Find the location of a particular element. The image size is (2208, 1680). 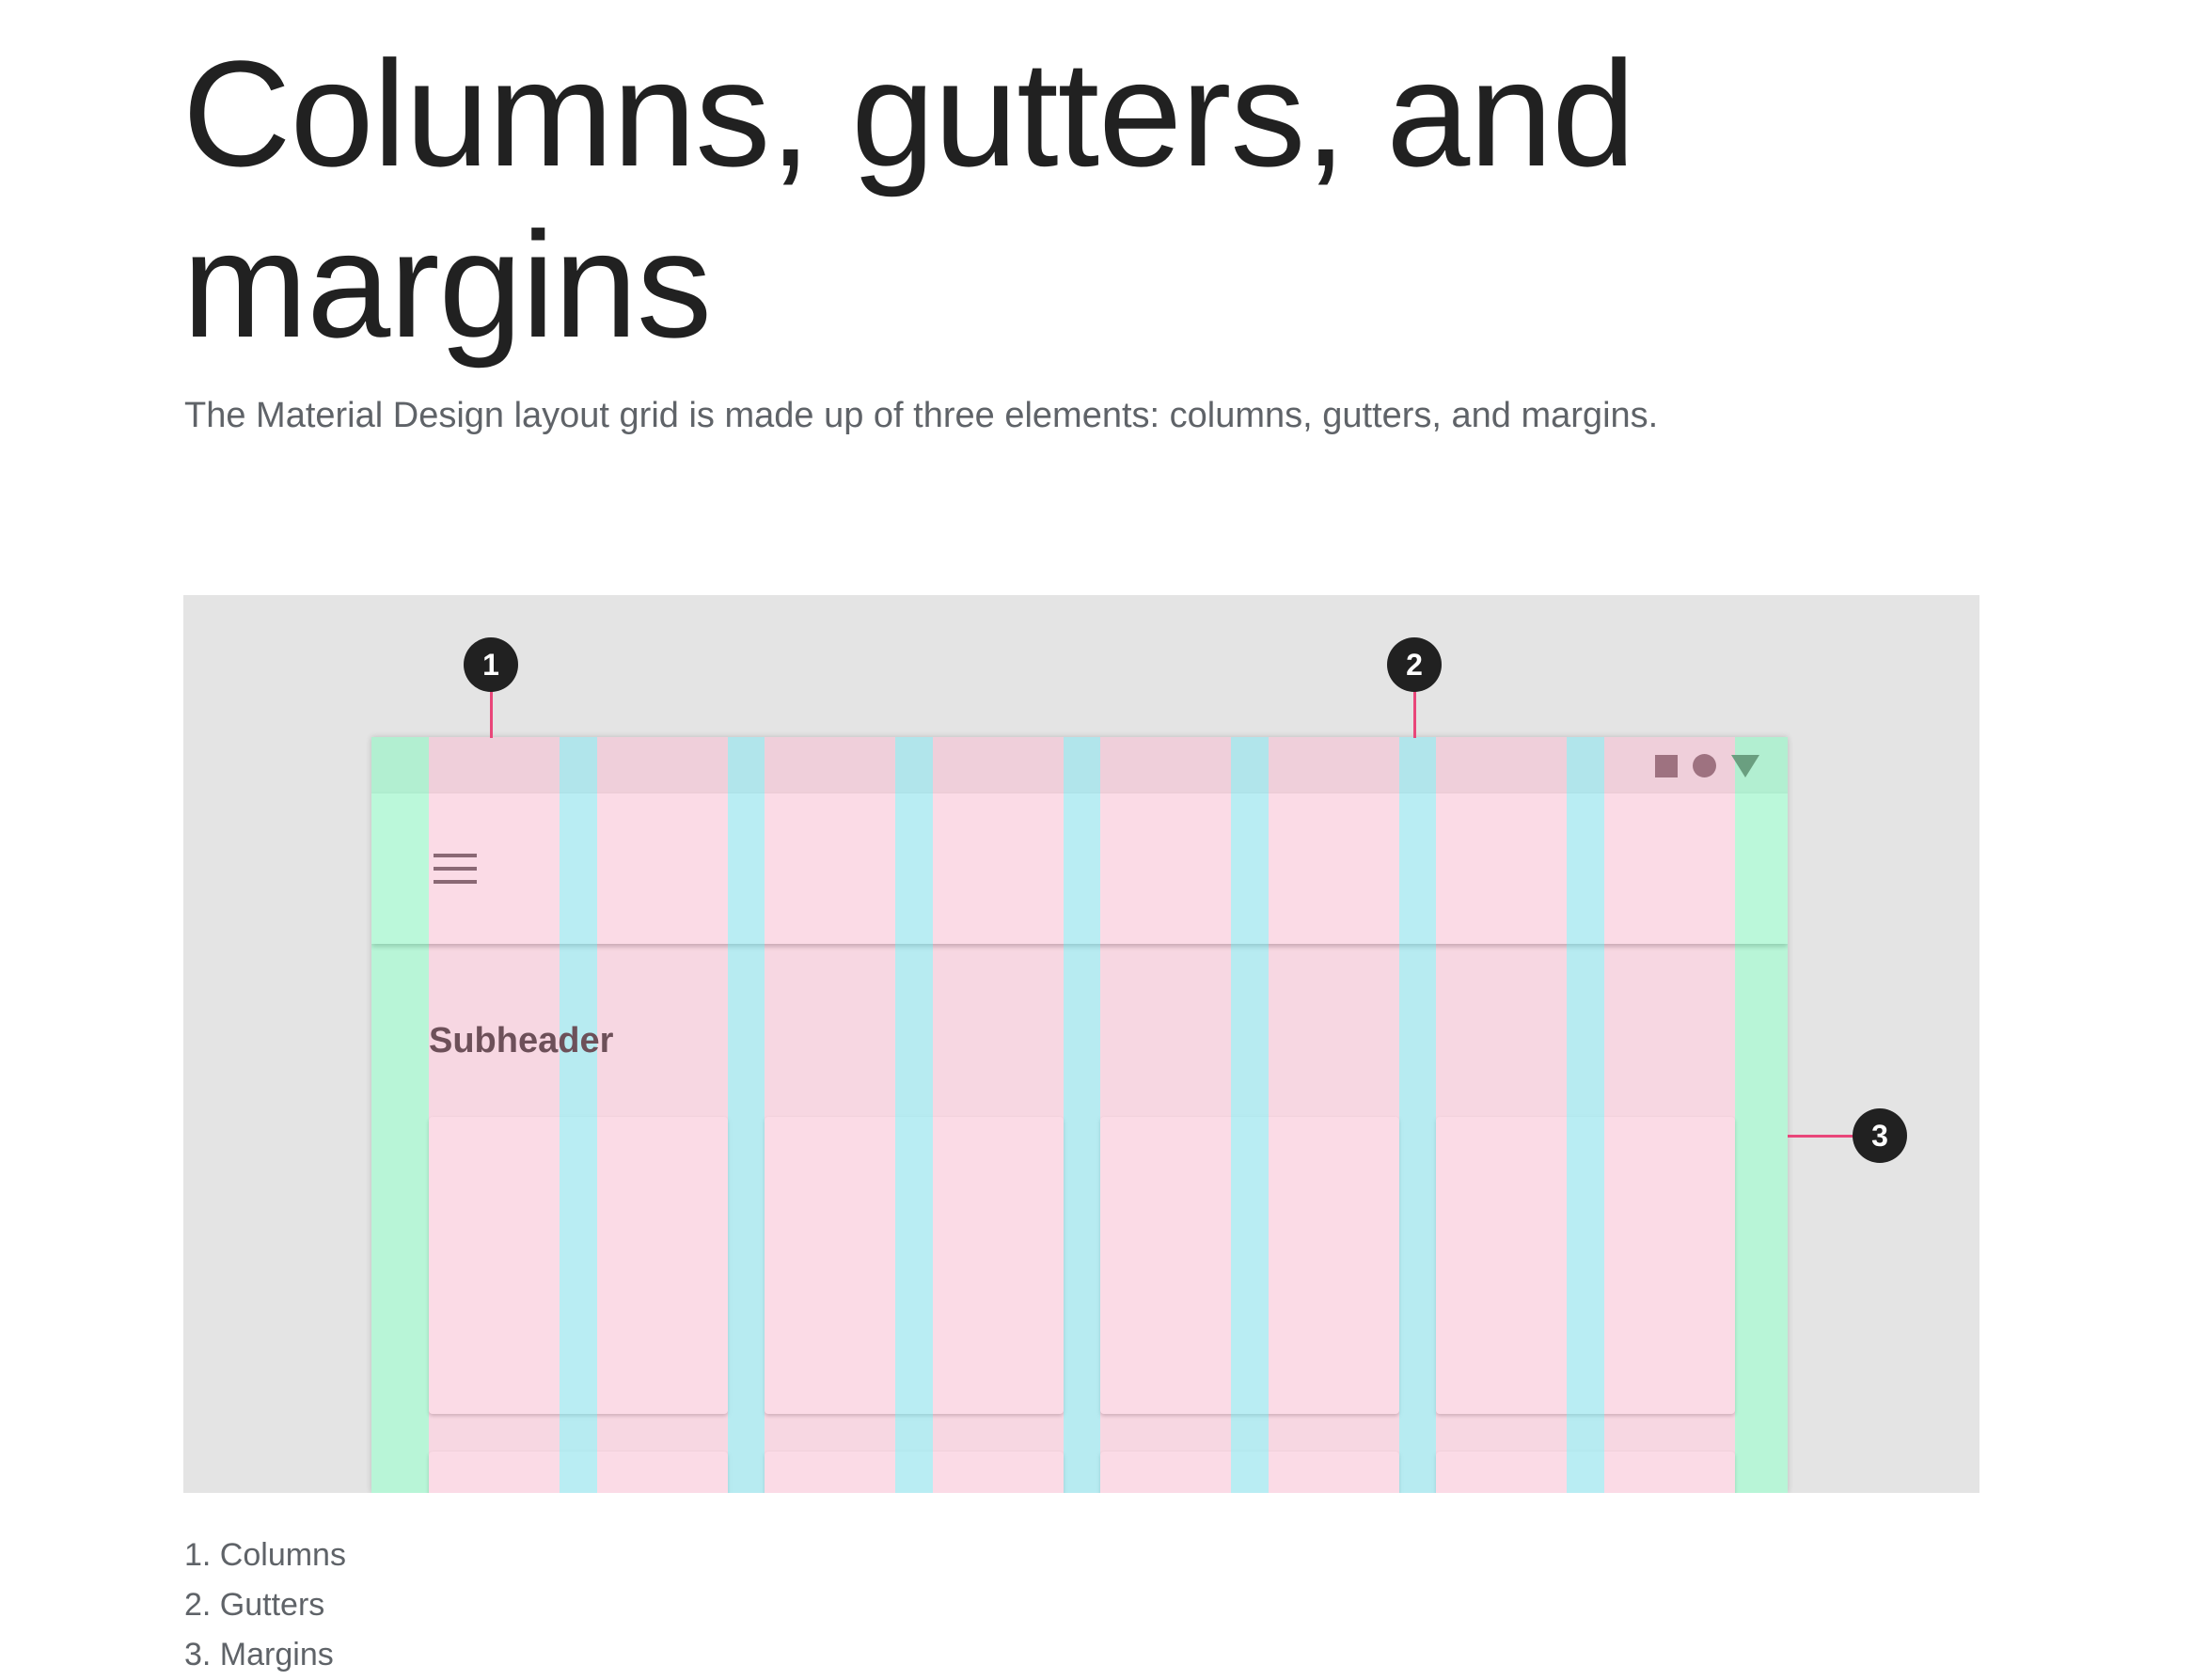

callout-3: 3 is located at coordinates (1880, 1135).